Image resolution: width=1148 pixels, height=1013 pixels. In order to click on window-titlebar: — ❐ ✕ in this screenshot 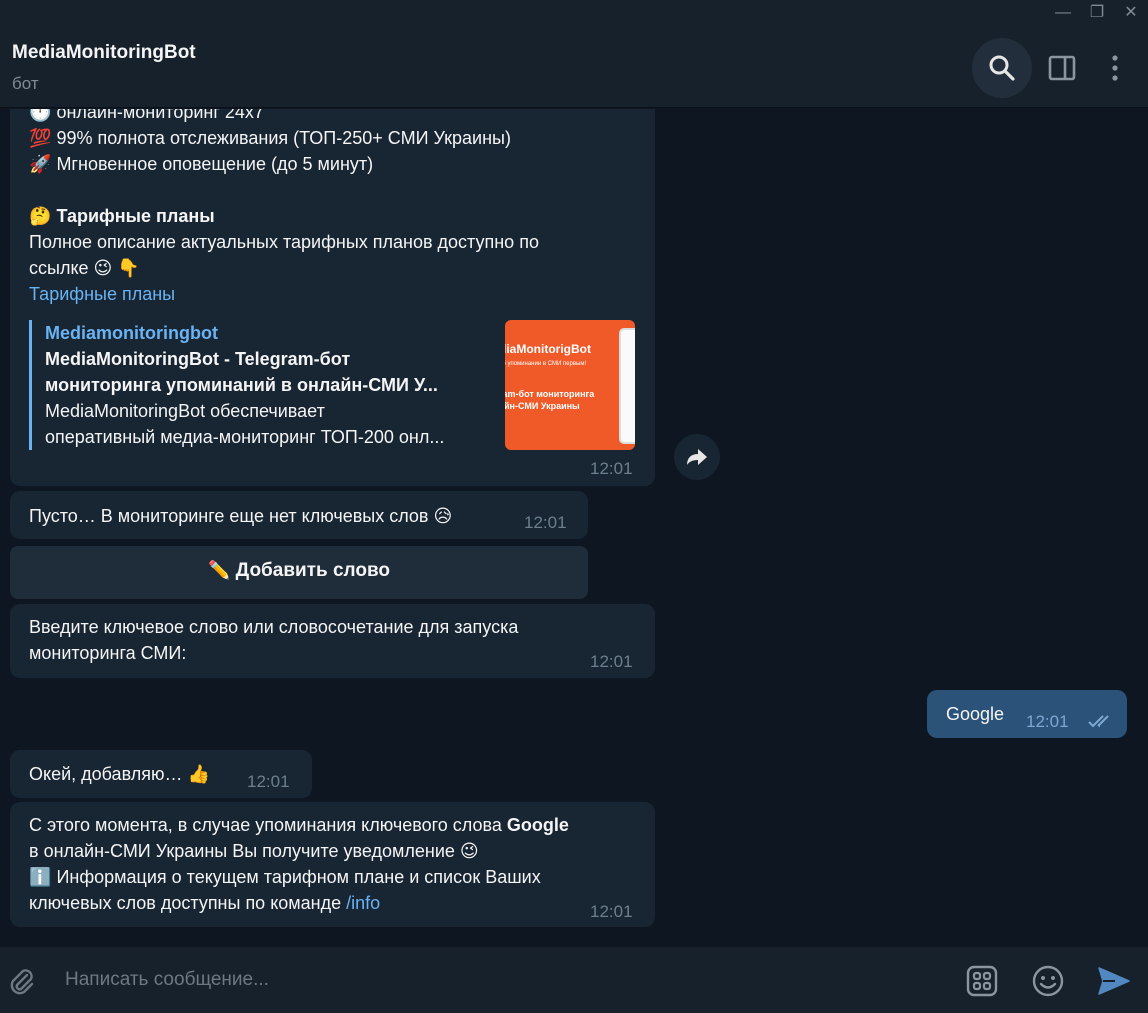, I will do `click(574, 14)`.